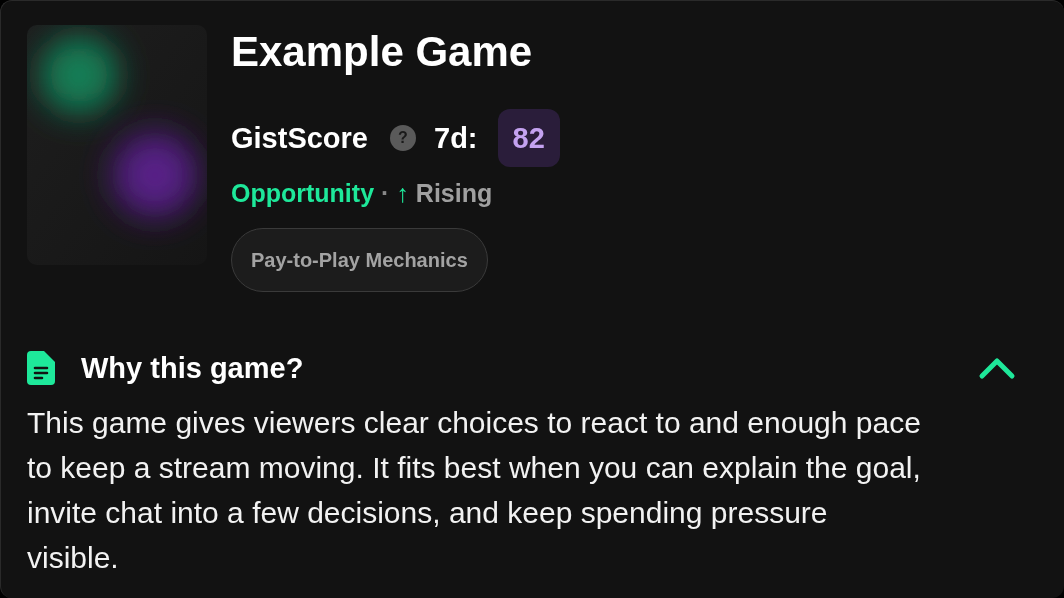 The height and width of the screenshot is (598, 1064). I want to click on trend-arrow: ↑, so click(402, 193).